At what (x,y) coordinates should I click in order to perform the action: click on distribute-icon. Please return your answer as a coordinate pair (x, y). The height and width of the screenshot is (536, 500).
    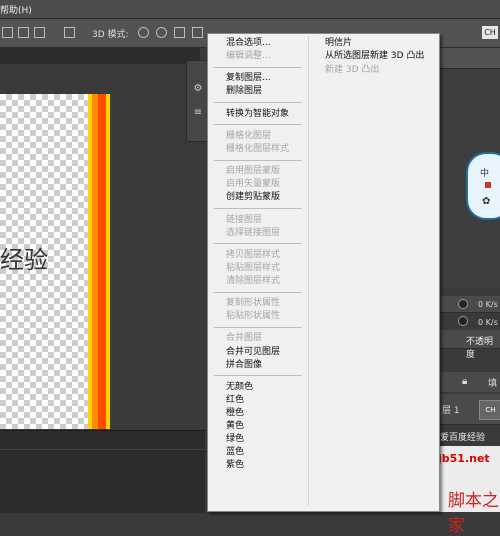
    Looking at the image, I should click on (69, 32).